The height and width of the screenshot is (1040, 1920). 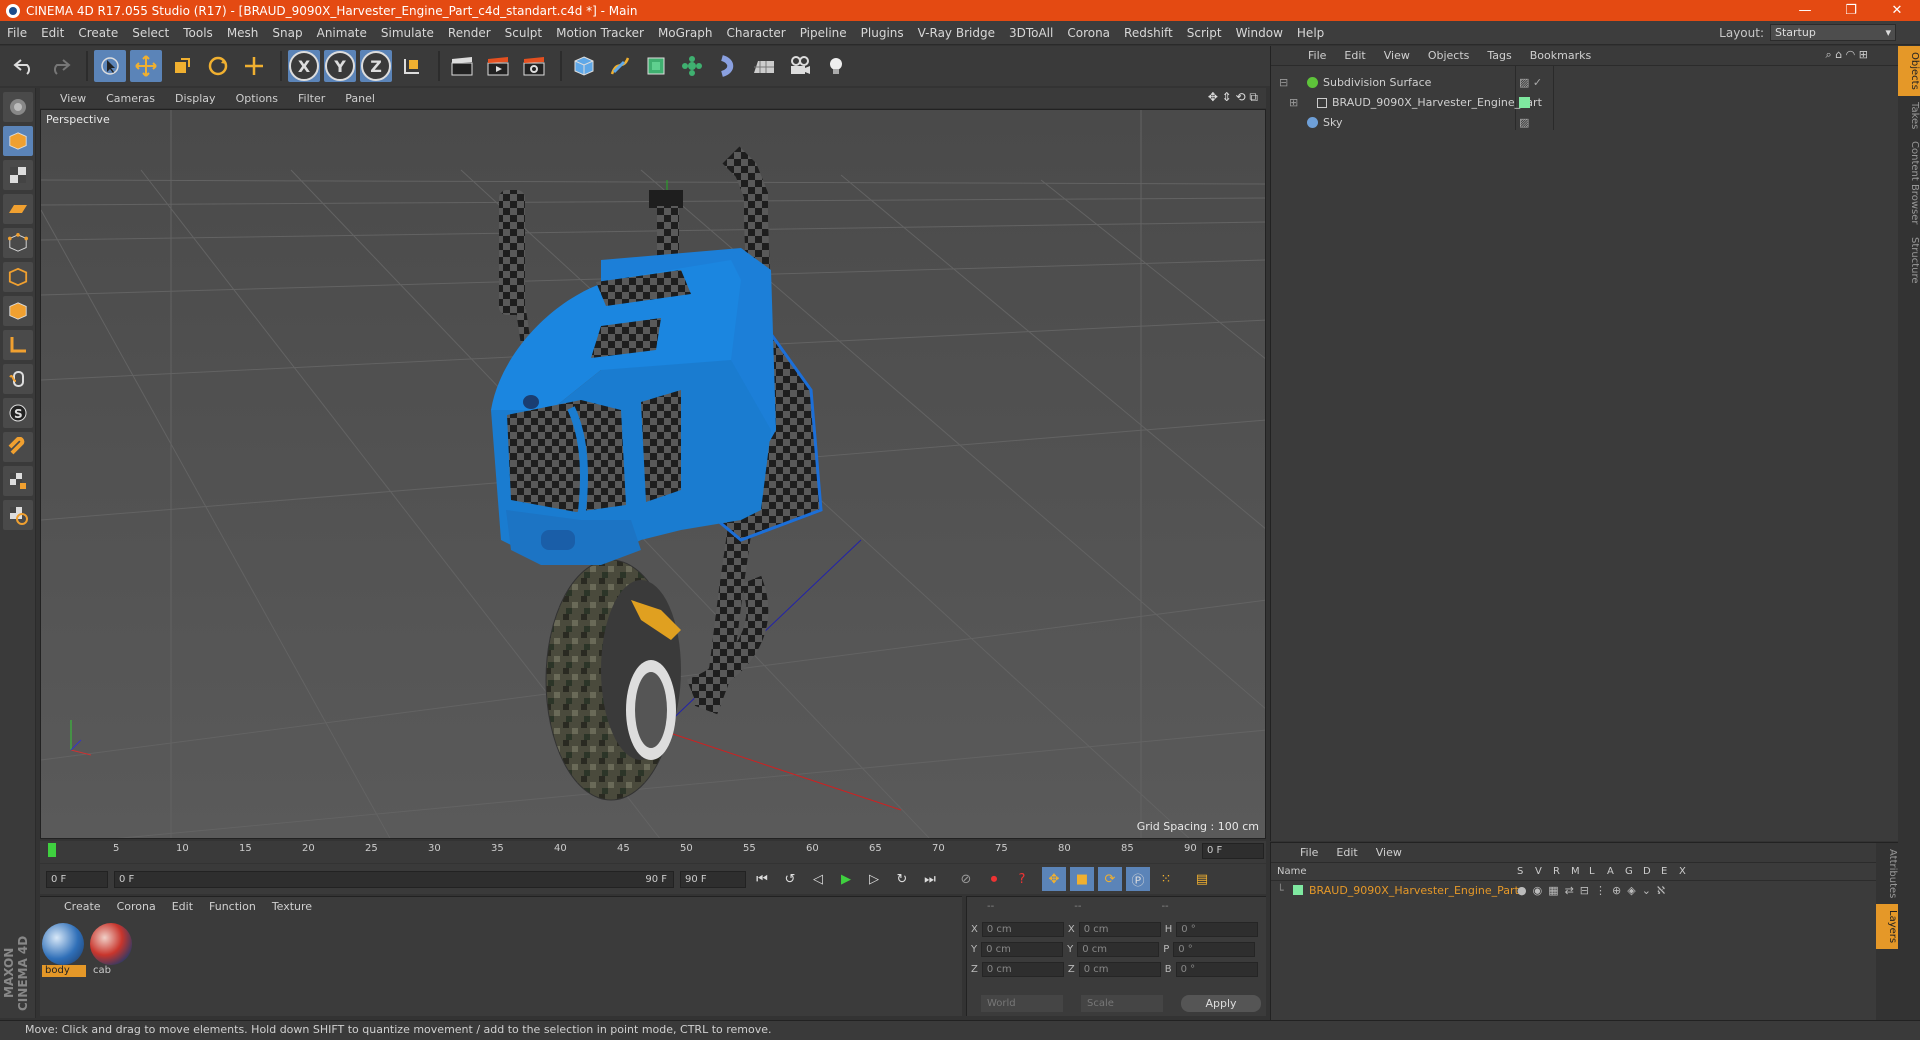 I want to click on tab-structure: Structure, so click(x=1909, y=260).